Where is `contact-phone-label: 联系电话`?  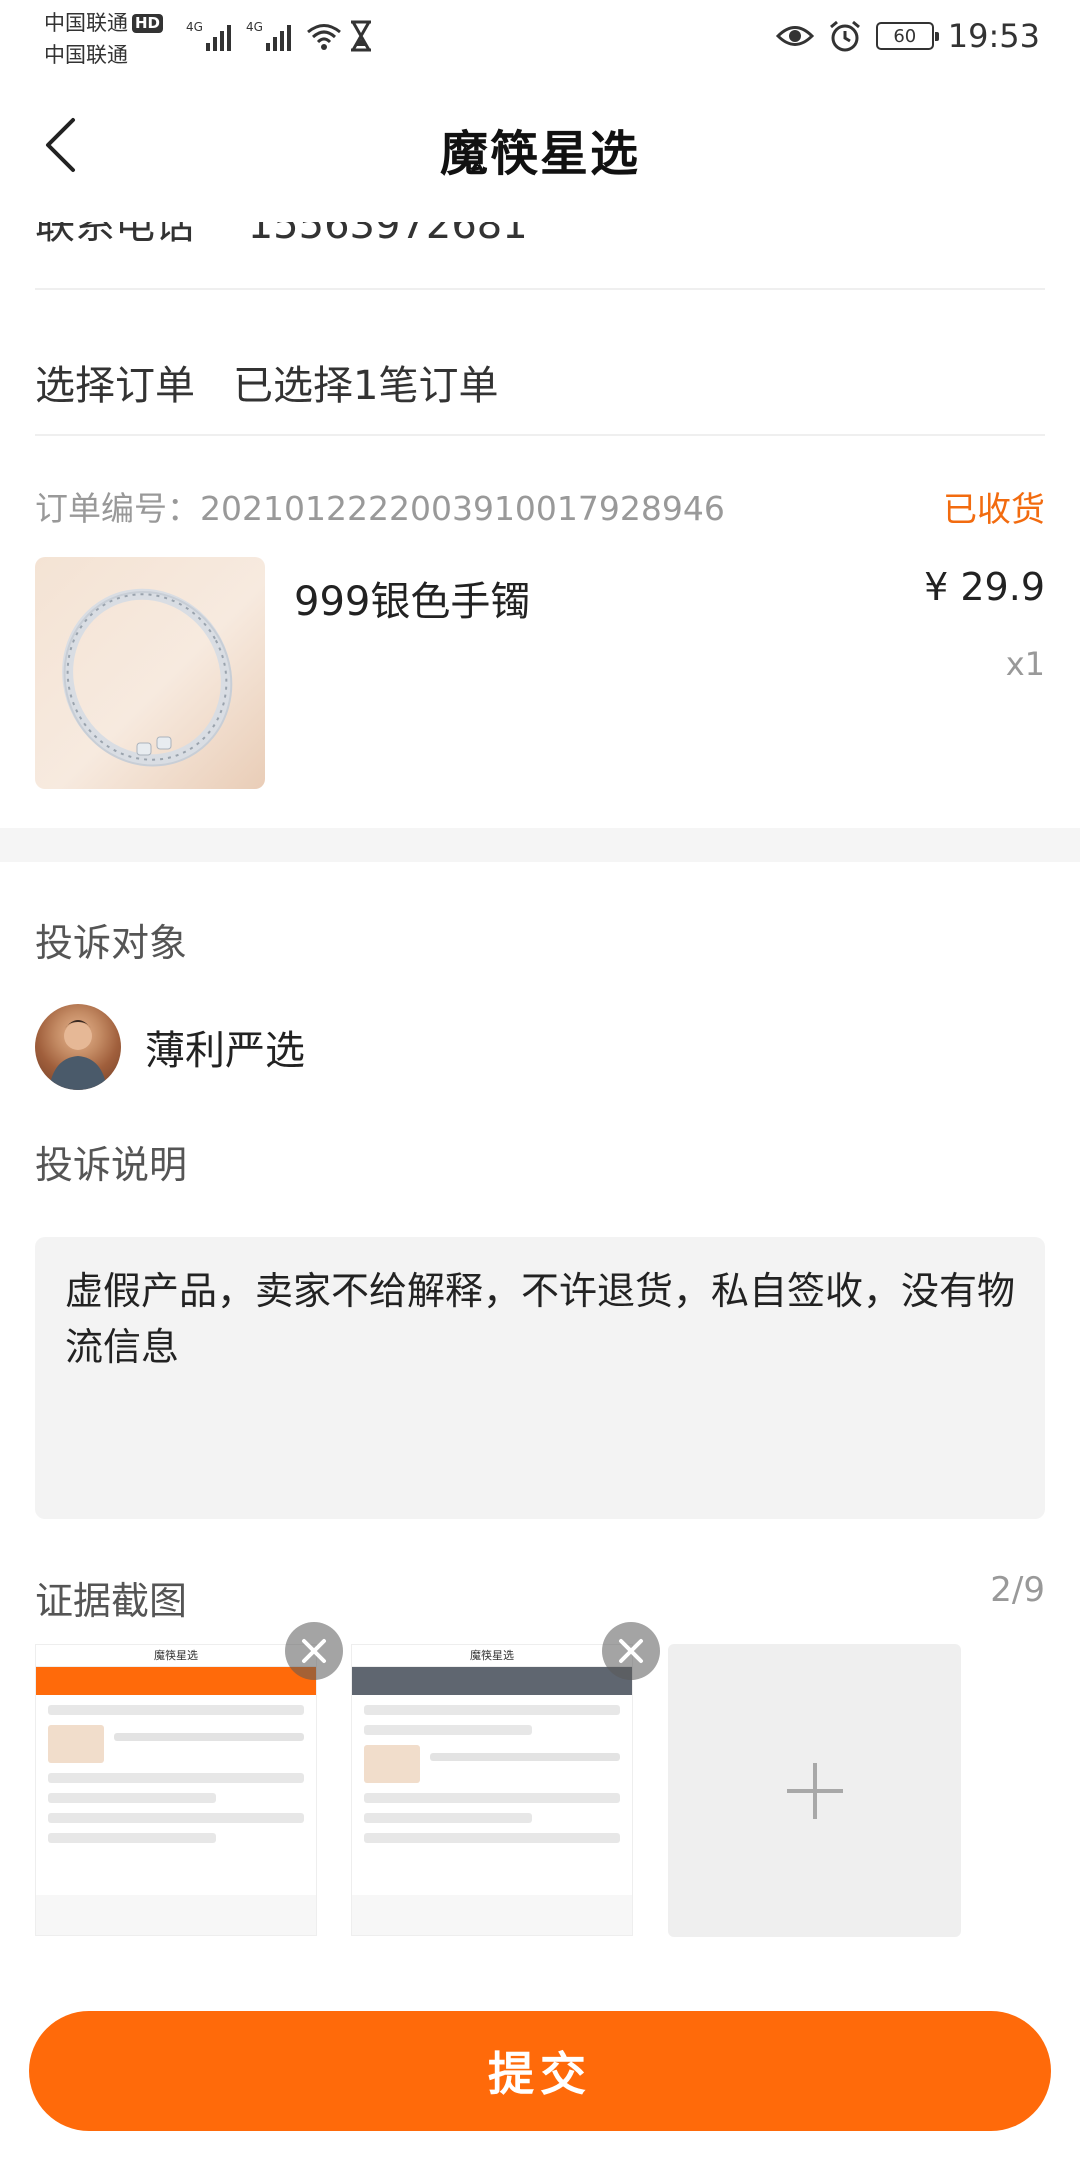 contact-phone-label: 联系电话 is located at coordinates (115, 235).